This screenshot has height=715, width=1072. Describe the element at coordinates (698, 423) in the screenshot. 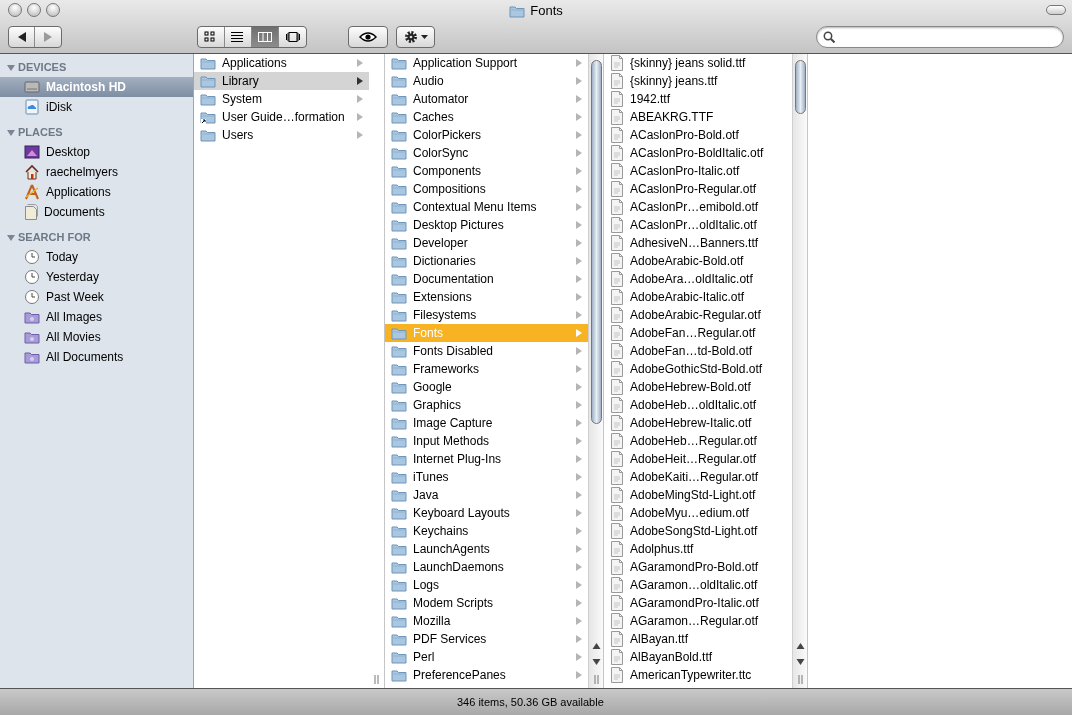

I see `file-row: AdobeHebrew-Italic.otf` at that location.